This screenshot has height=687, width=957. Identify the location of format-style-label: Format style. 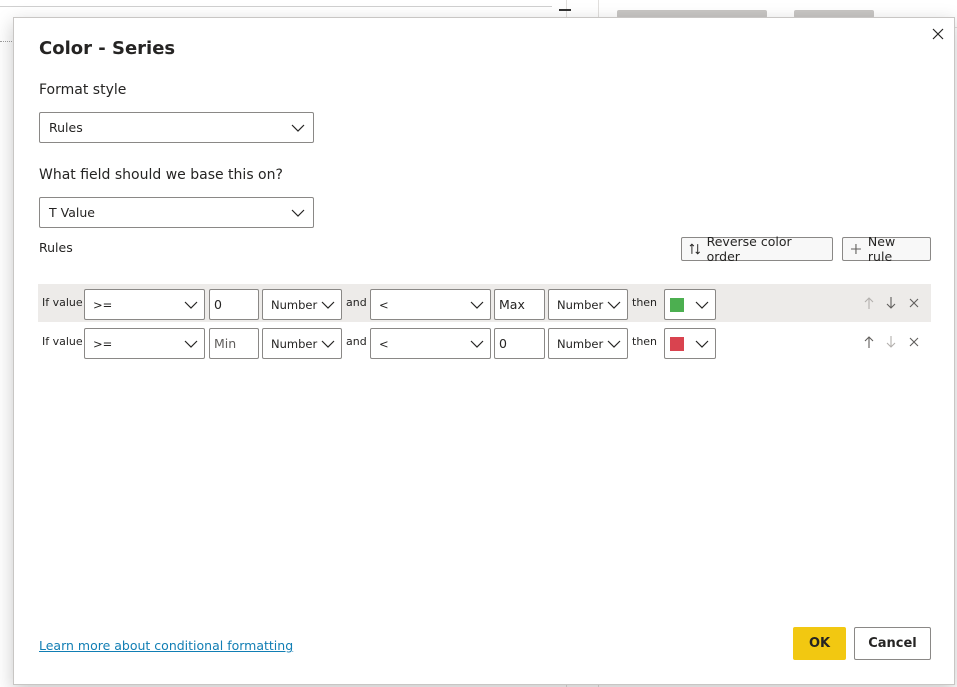
(83, 90).